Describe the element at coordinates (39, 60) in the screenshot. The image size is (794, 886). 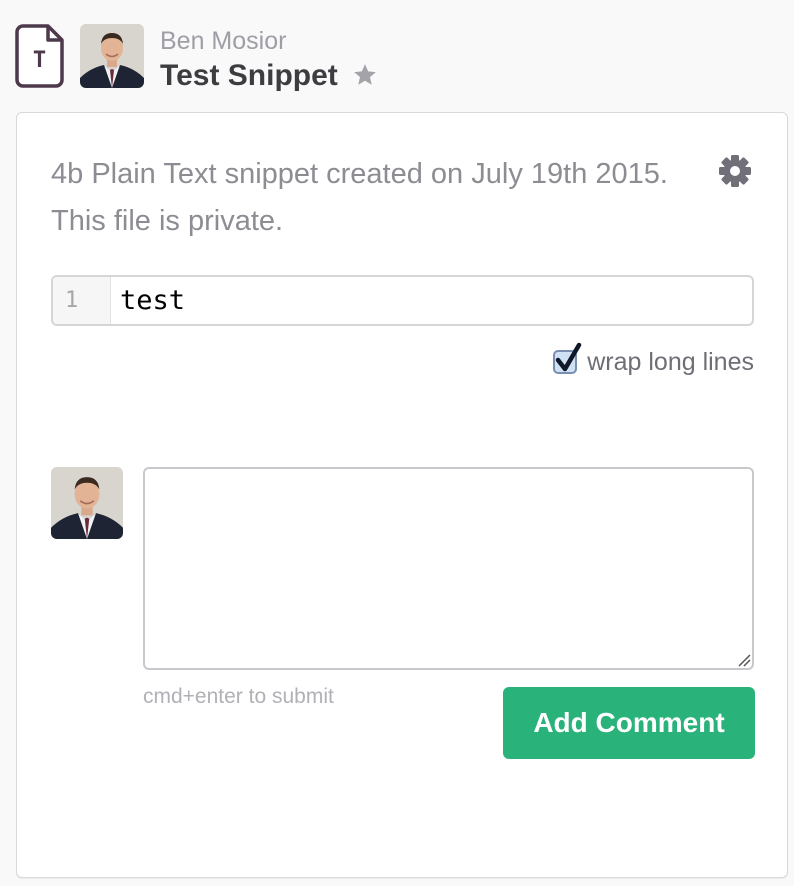
I see `filetype-letter: T` at that location.